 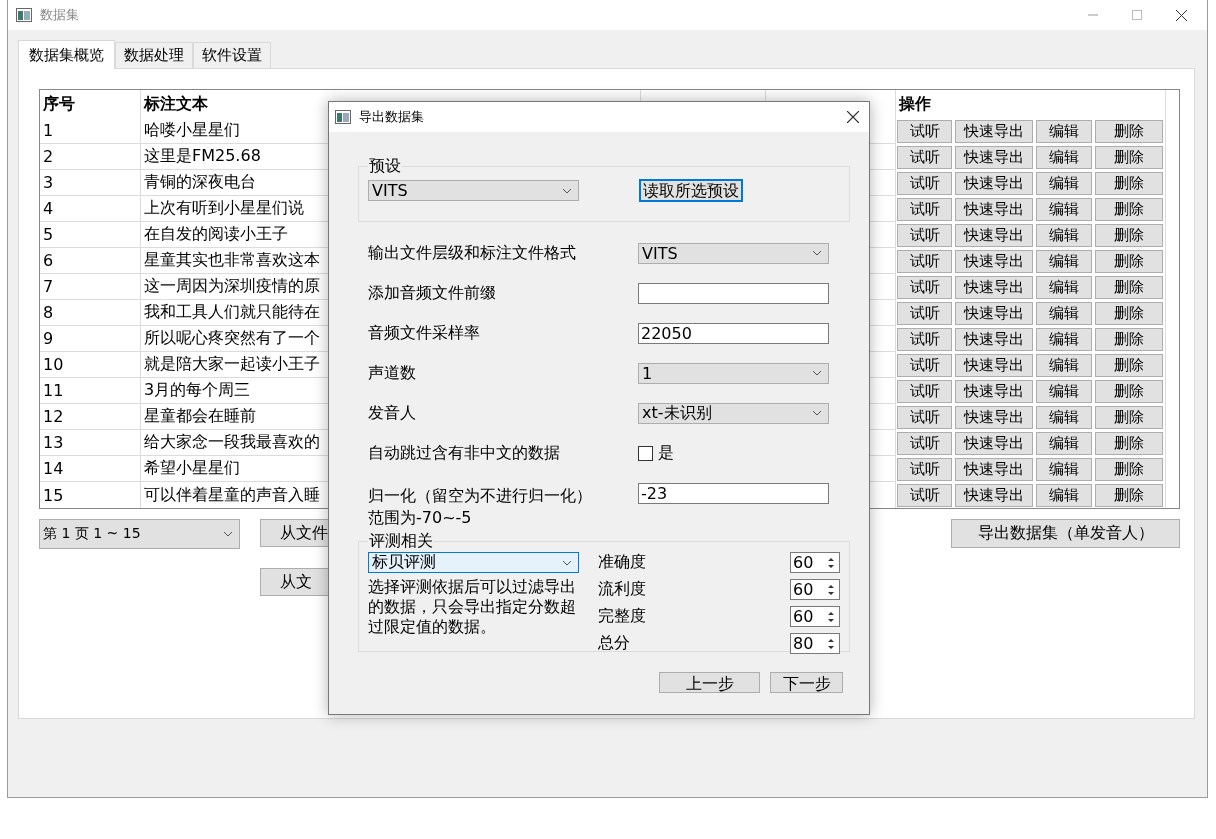 What do you see at coordinates (90, 417) in the screenshot?
I see `table-cell: 12` at bounding box center [90, 417].